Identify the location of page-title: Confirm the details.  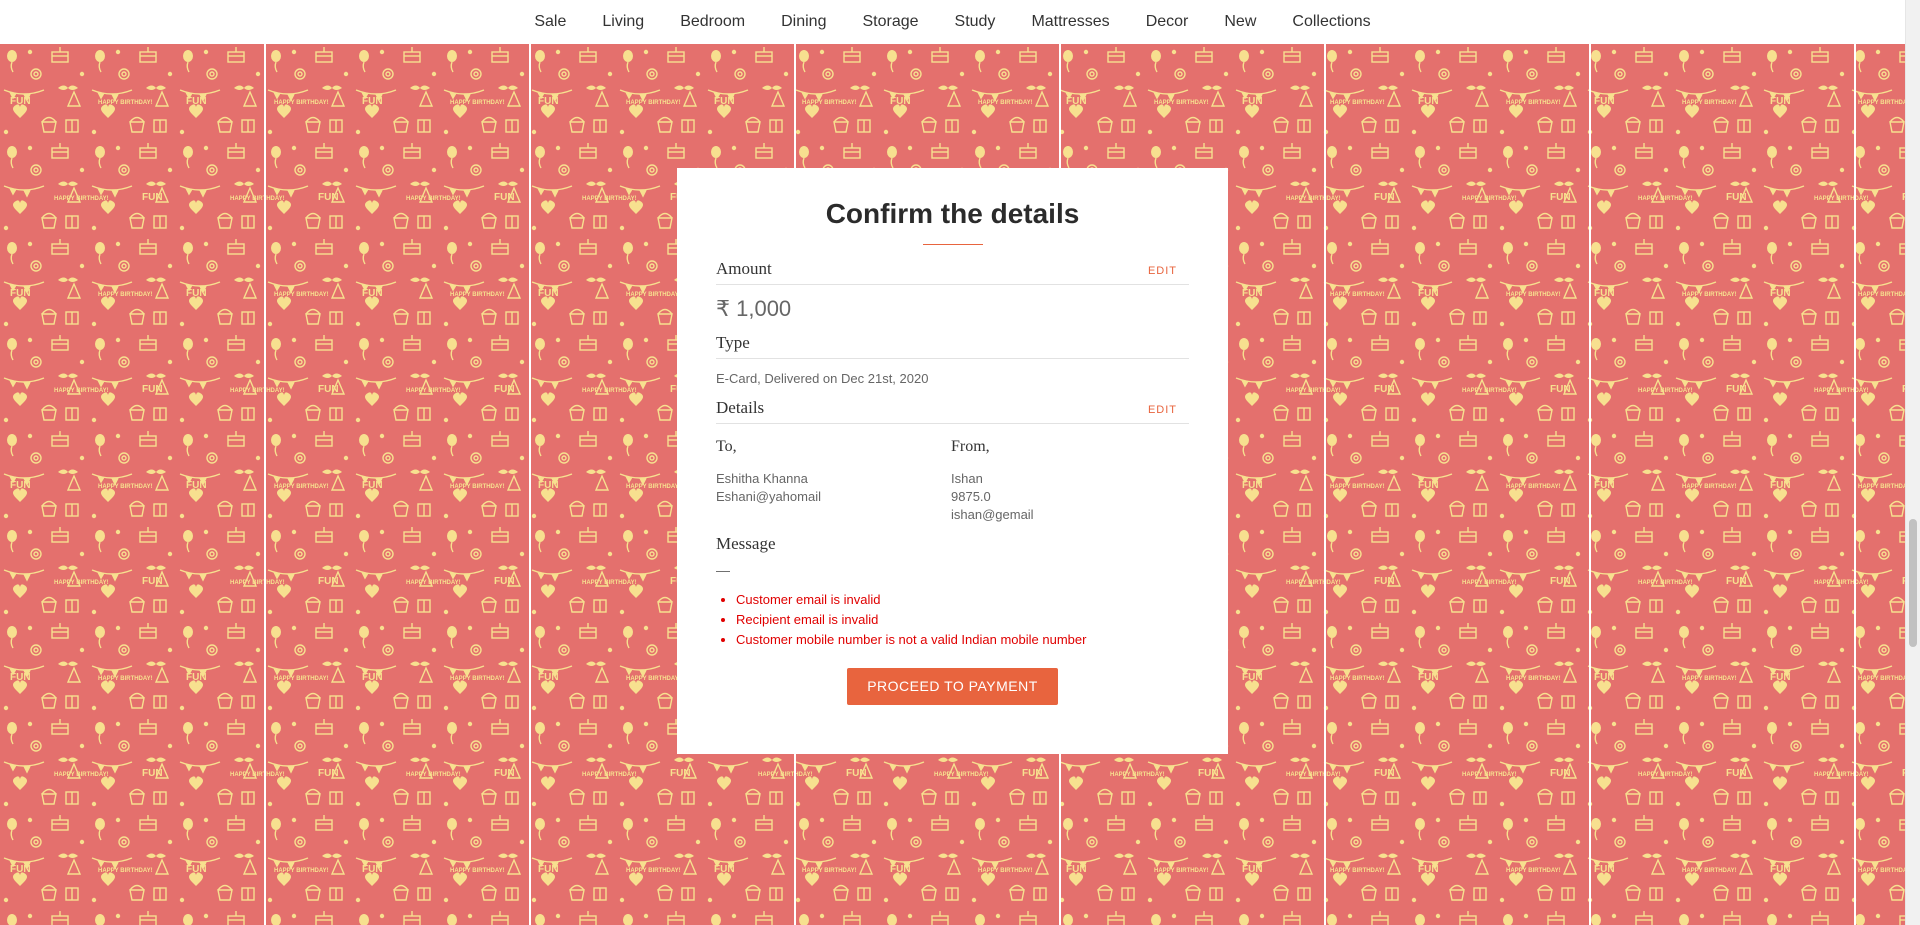
(952, 213).